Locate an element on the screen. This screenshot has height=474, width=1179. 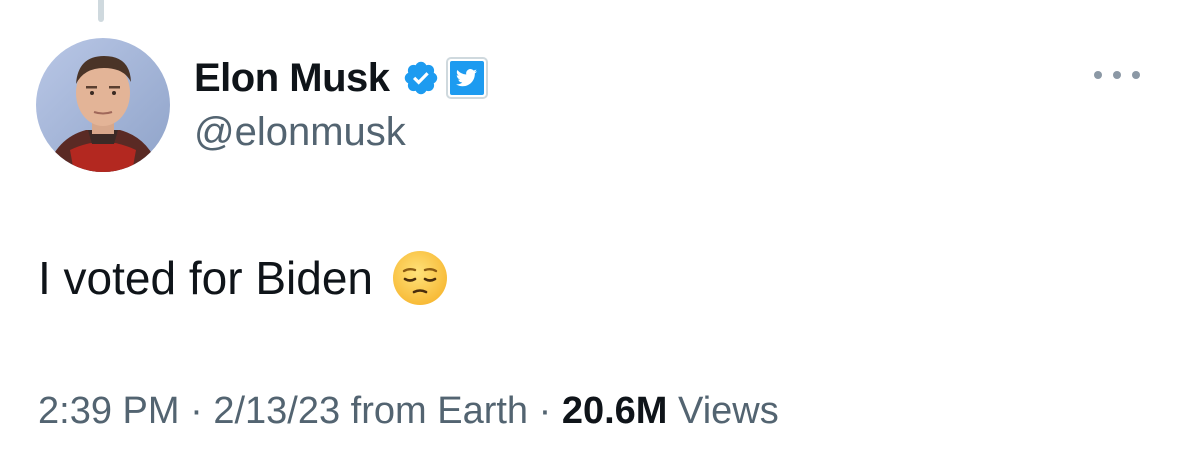
more-options-icon is located at coordinates (1117, 75).